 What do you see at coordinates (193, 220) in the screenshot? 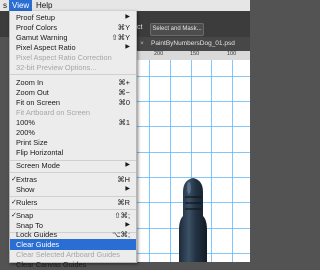
I see `dropper-bottle-image` at bounding box center [193, 220].